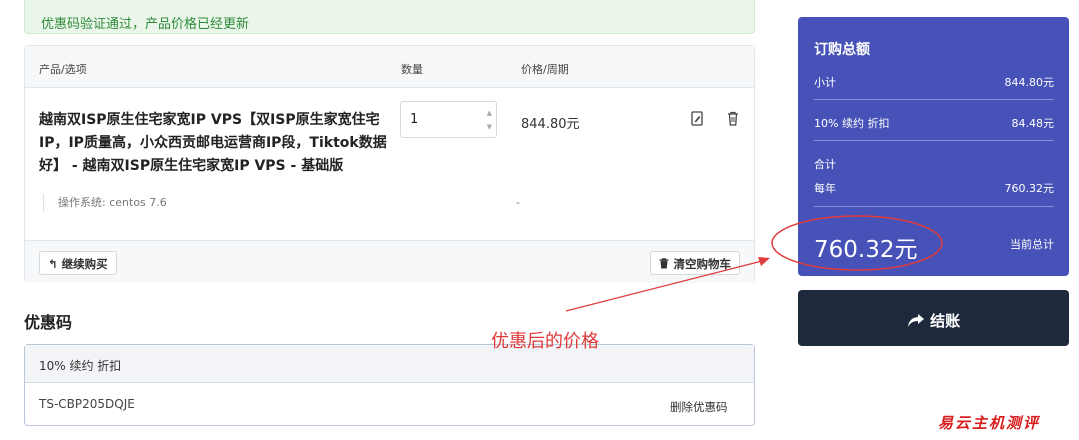  What do you see at coordinates (866, 250) in the screenshot?
I see `grand-total: 760.32元` at bounding box center [866, 250].